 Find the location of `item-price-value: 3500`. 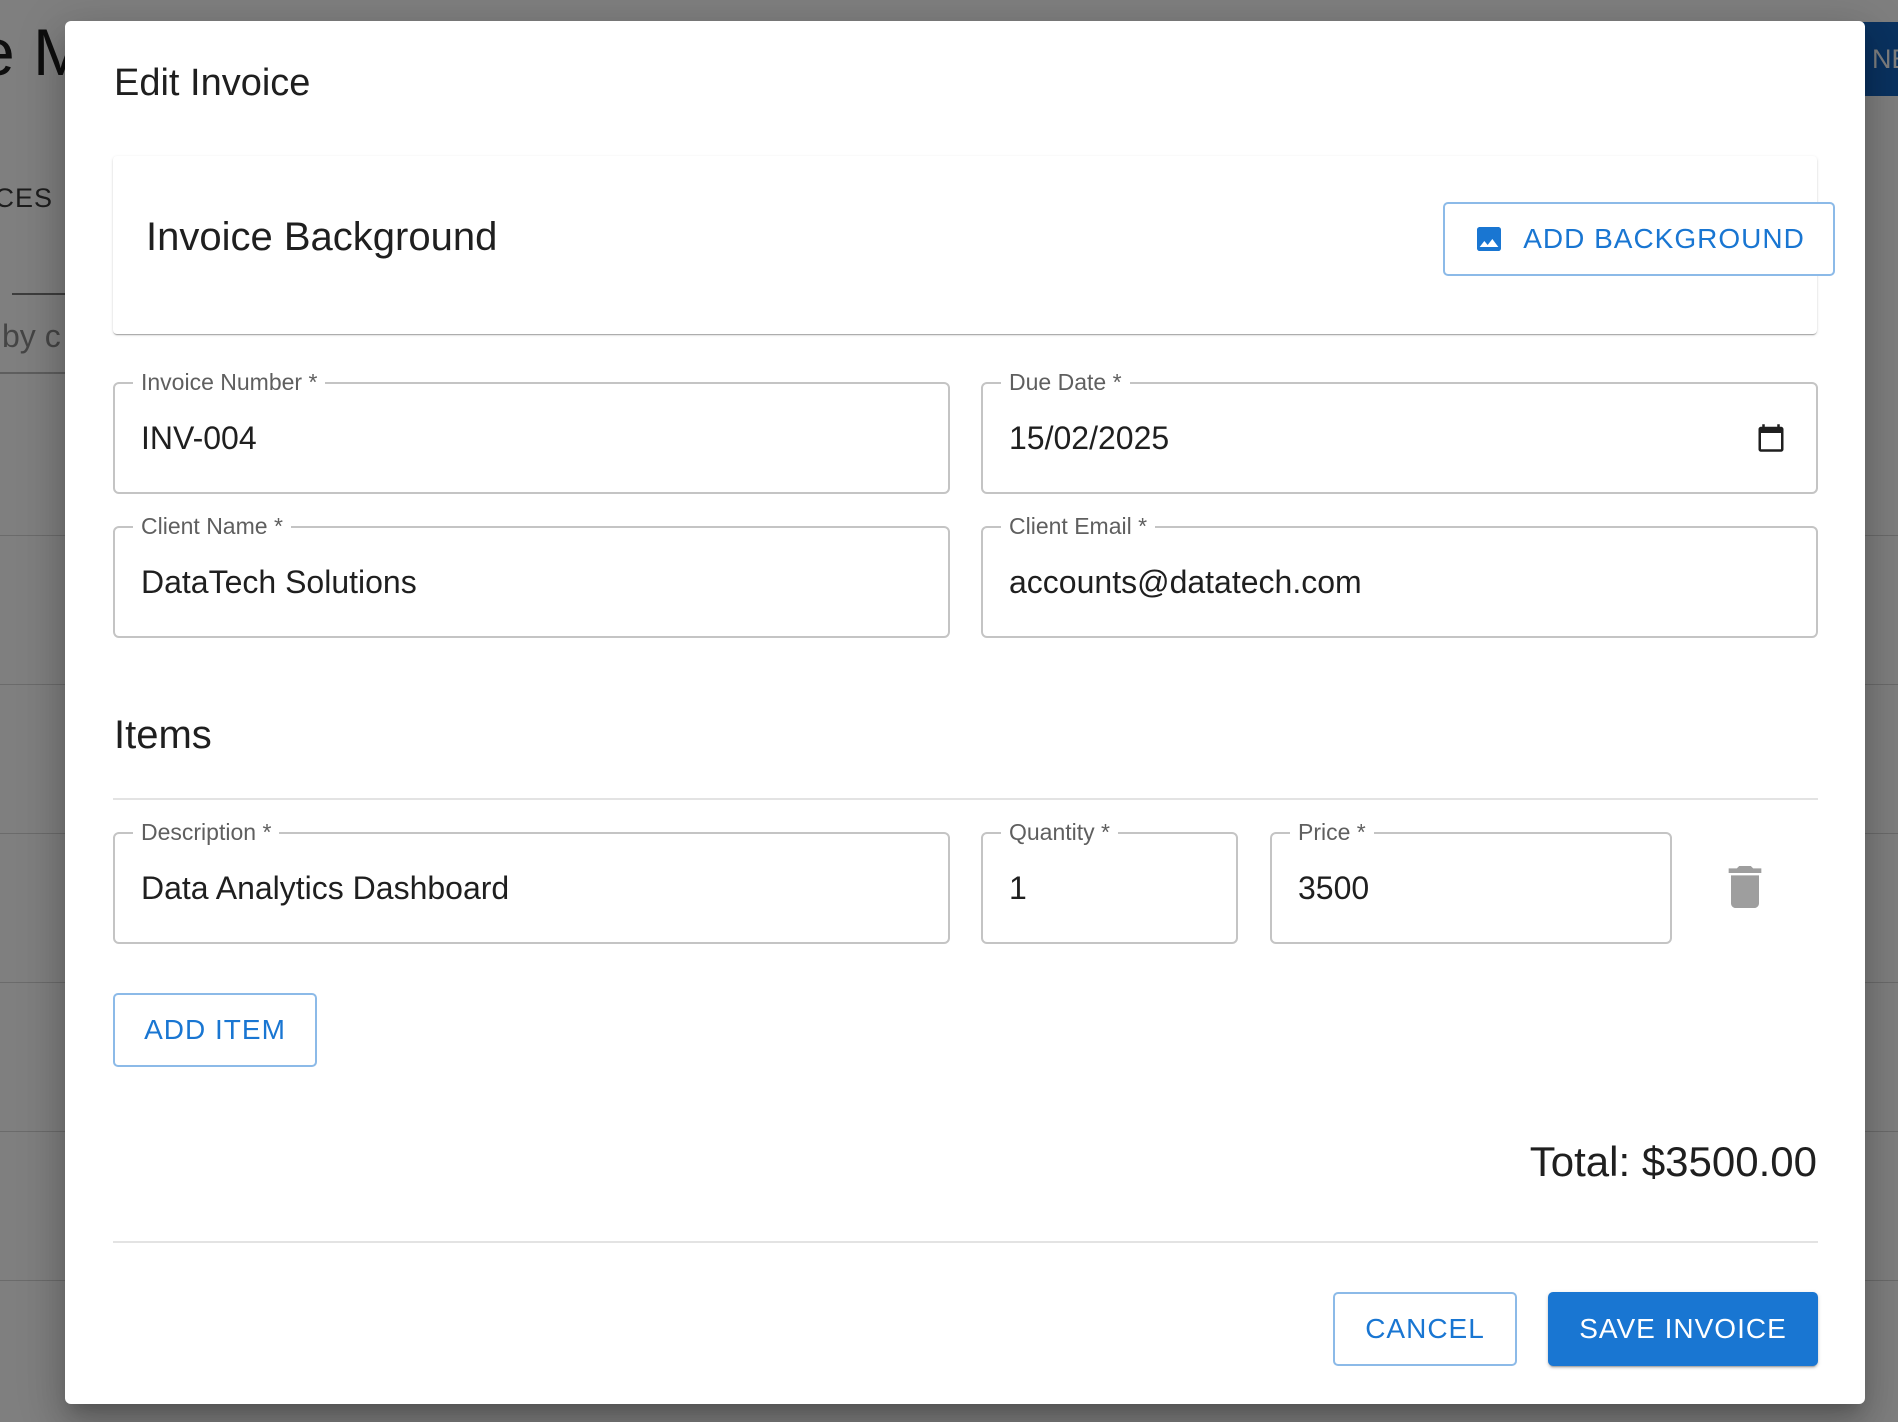

item-price-value: 3500 is located at coordinates (1333, 888).